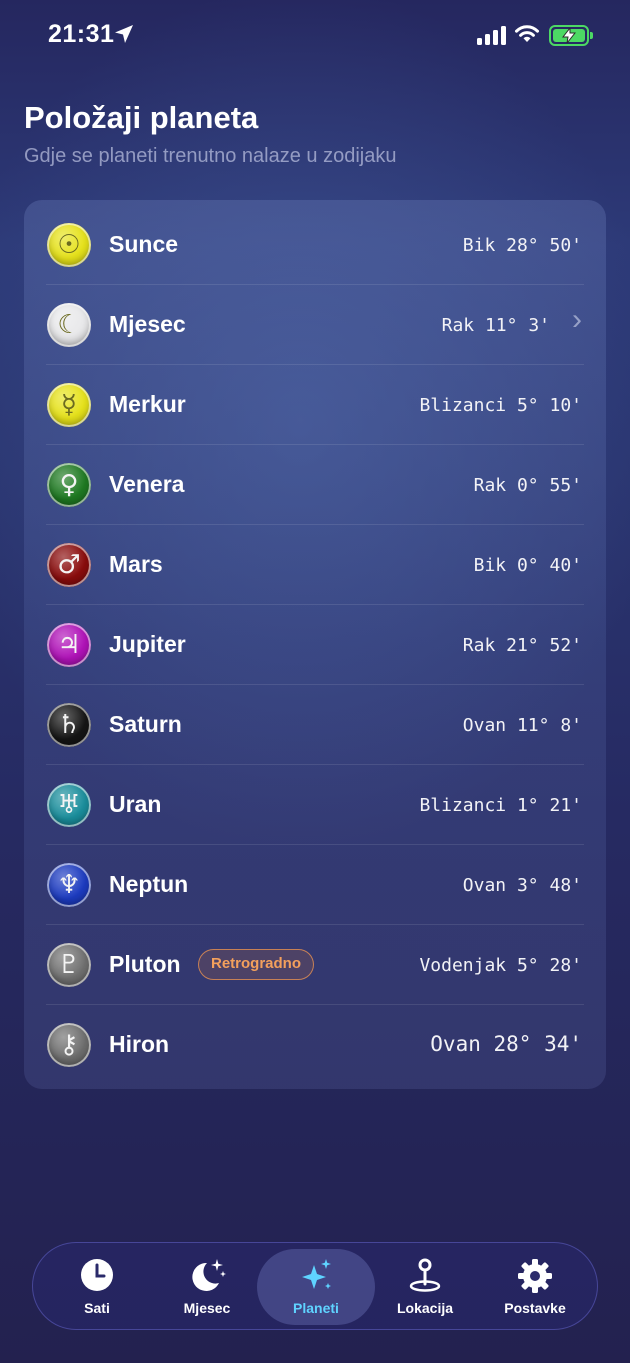 Image resolution: width=630 pixels, height=1363 pixels. What do you see at coordinates (97, 1275) in the screenshot?
I see `clock-icon` at bounding box center [97, 1275].